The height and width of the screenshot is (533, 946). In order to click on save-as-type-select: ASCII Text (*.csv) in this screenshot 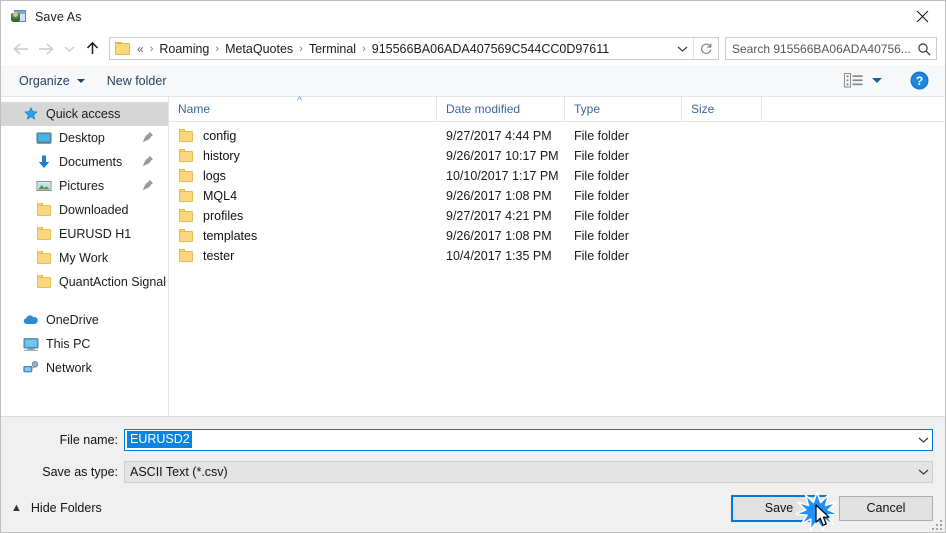, I will do `click(528, 471)`.